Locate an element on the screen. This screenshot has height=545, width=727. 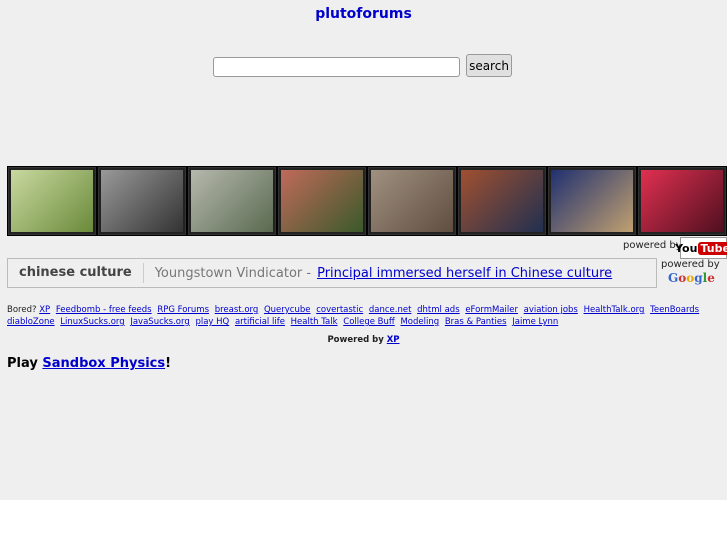
link-item: covertastic is located at coordinates (339, 310).